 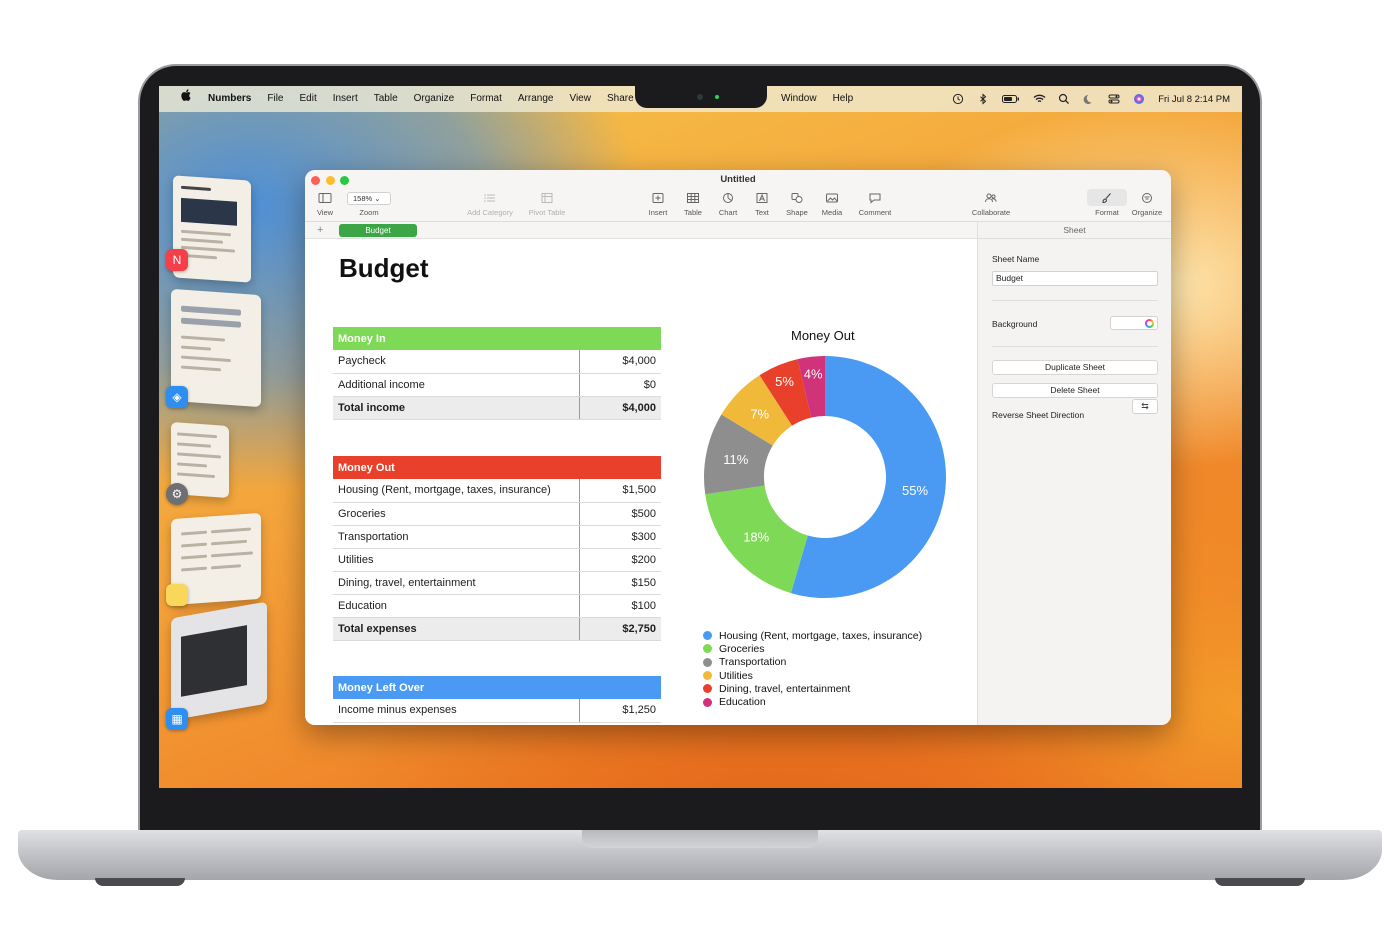 What do you see at coordinates (875, 204) in the screenshot?
I see `comment-button: Comment` at bounding box center [875, 204].